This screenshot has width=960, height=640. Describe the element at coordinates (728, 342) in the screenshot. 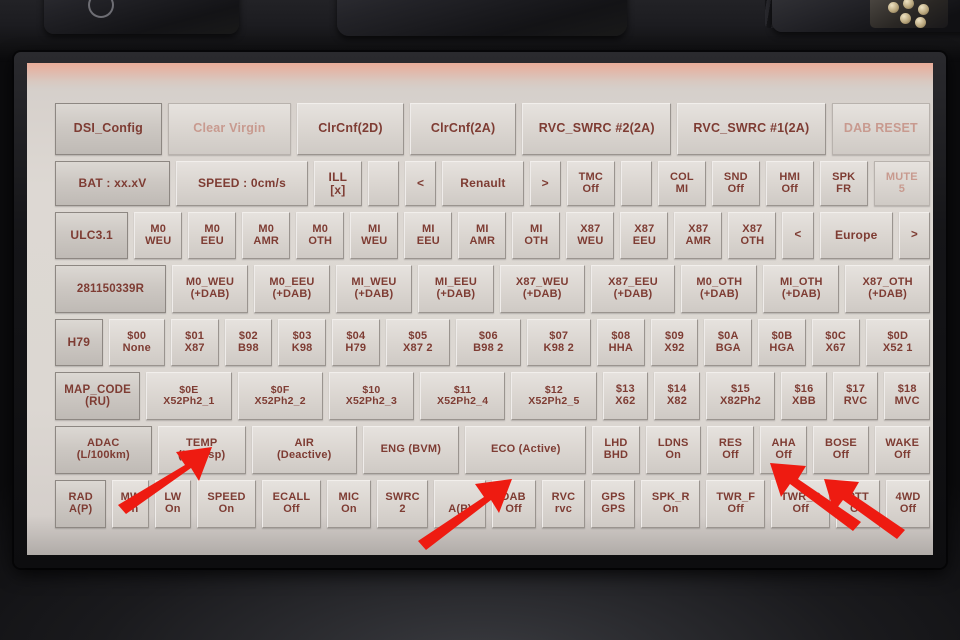

I see `btn-0a-bga: $0A BGA` at that location.